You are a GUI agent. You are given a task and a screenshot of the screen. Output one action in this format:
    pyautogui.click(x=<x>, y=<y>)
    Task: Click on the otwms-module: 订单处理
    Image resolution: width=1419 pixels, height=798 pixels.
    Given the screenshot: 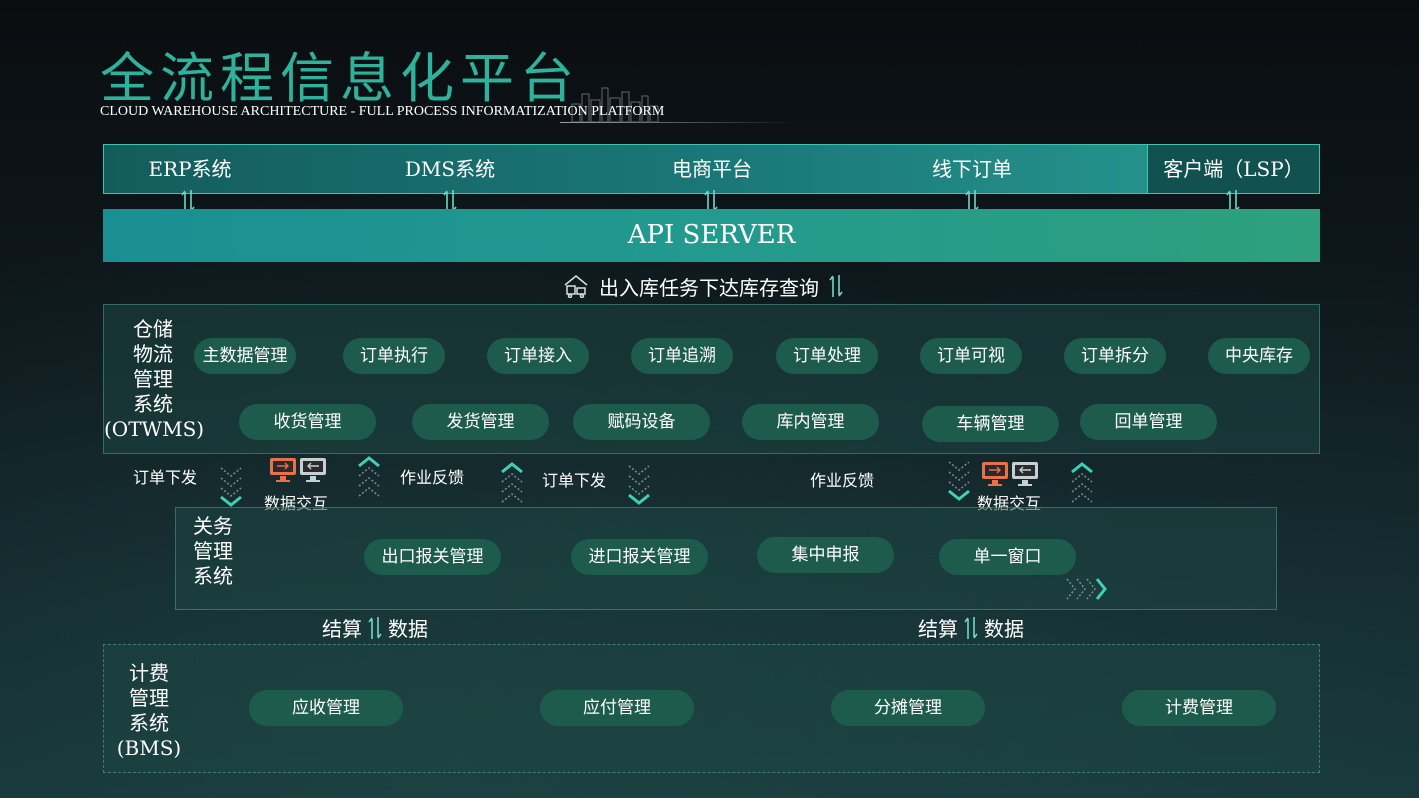 What is the action you would take?
    pyautogui.click(x=827, y=356)
    